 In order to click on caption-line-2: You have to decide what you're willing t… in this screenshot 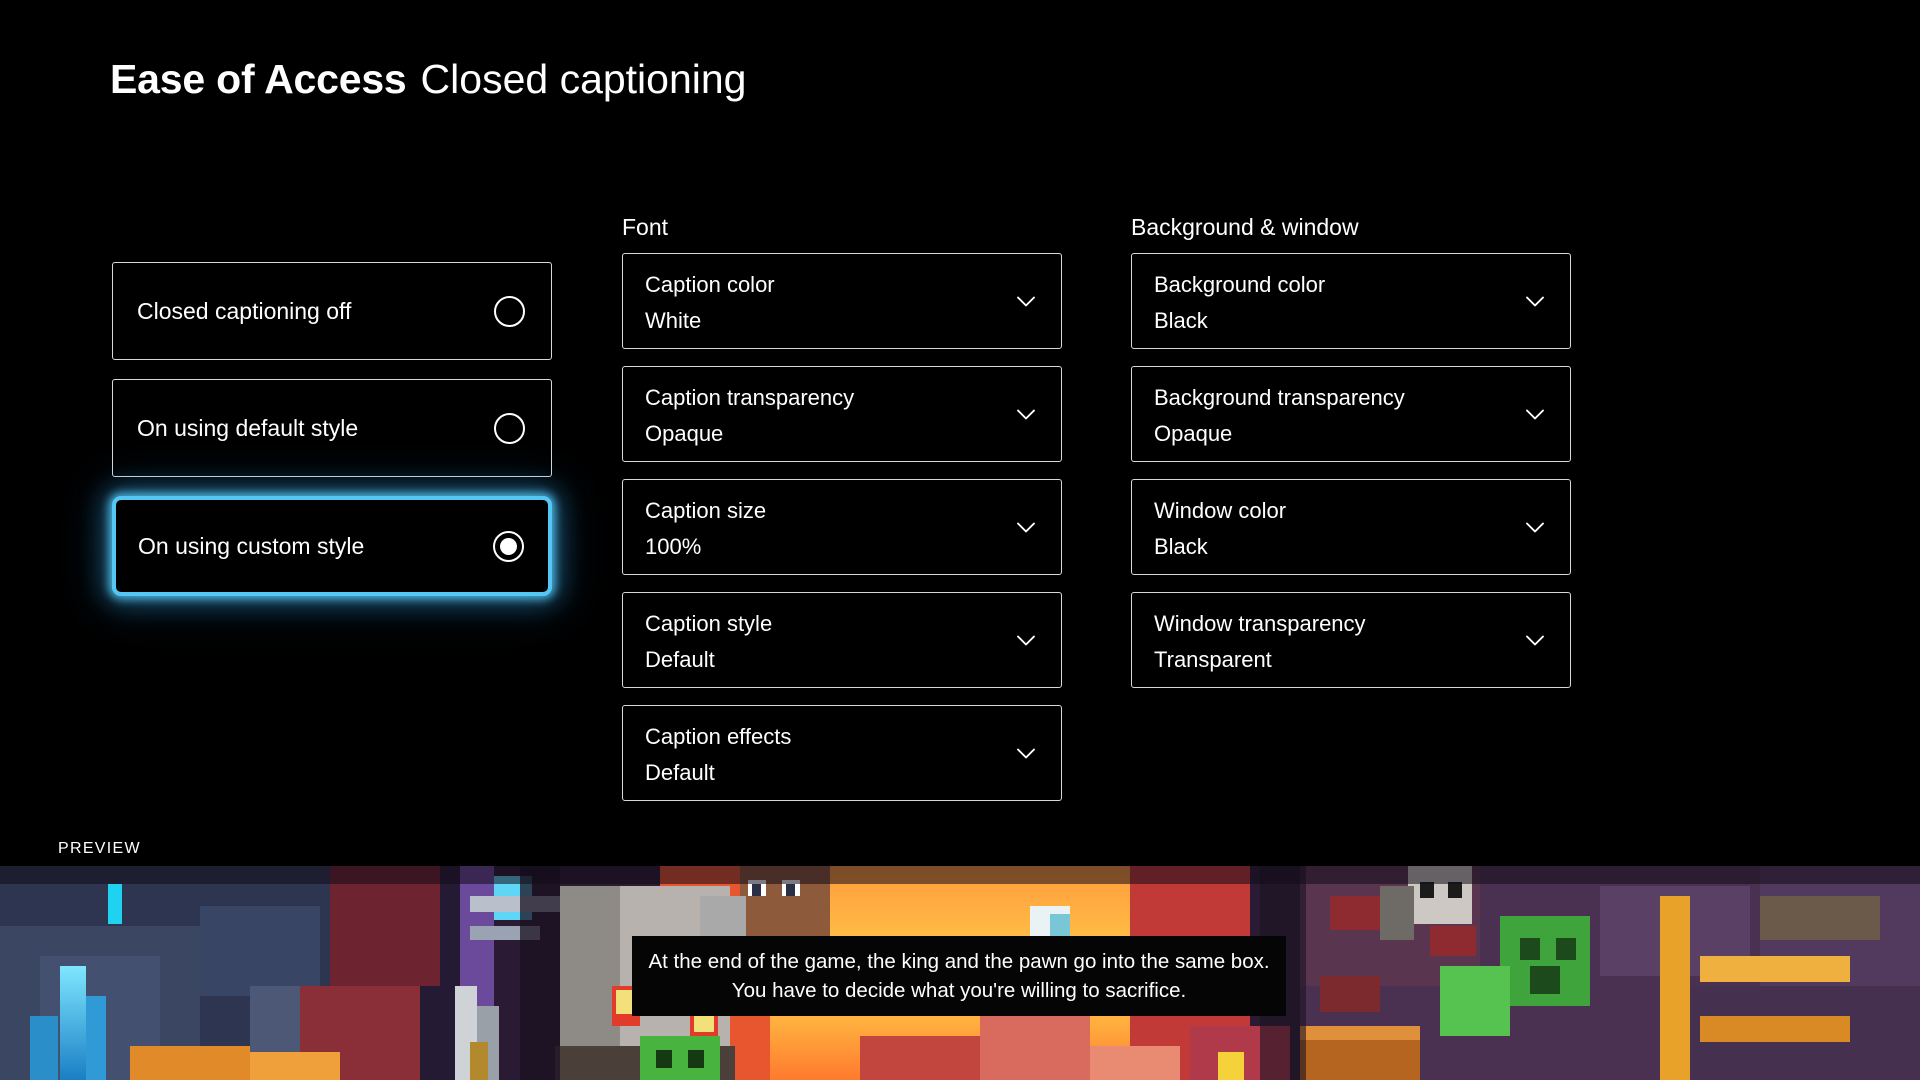, I will do `click(959, 990)`.